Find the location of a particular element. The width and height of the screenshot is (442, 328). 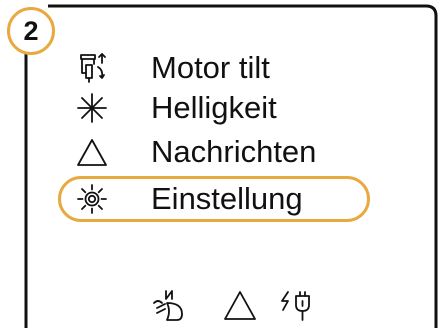

menu-item-label: Nachrichten is located at coordinates (234, 151).